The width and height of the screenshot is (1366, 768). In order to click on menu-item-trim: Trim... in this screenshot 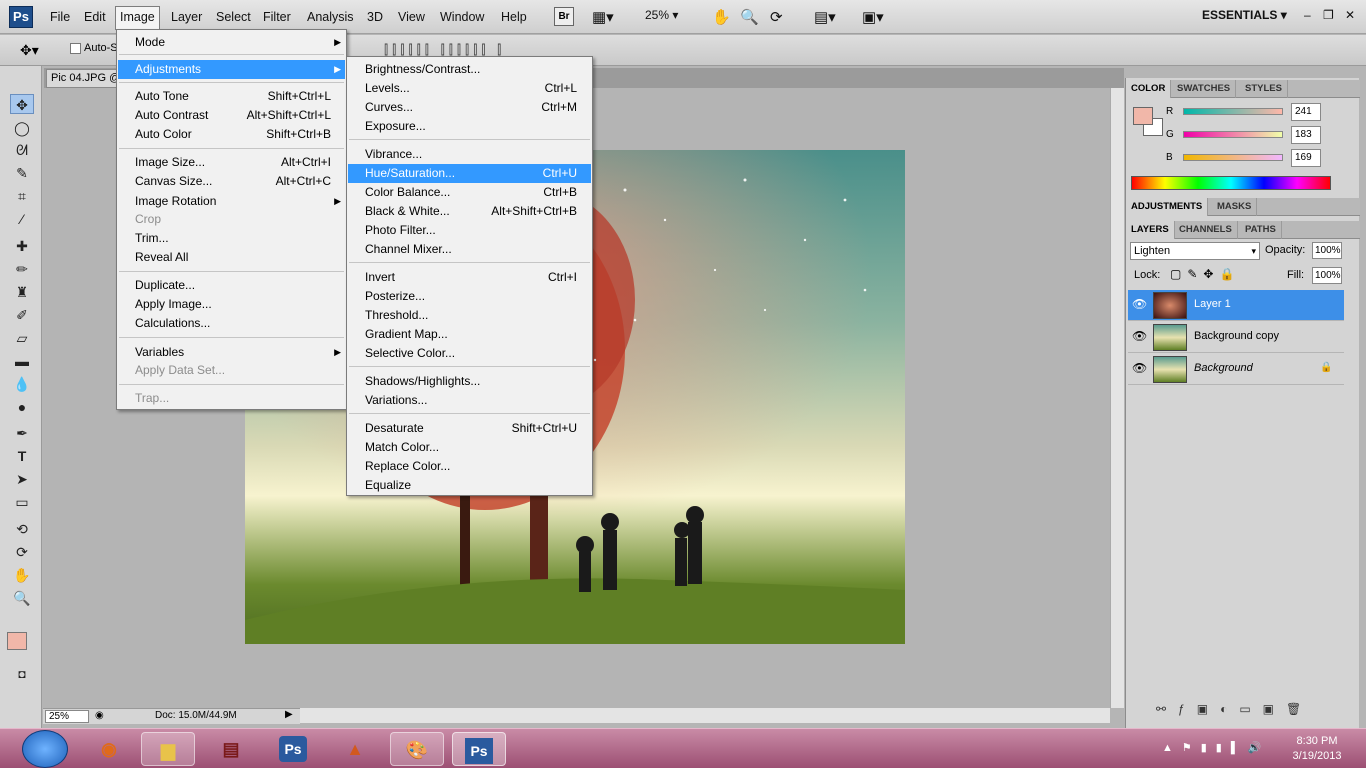, I will do `click(231, 238)`.